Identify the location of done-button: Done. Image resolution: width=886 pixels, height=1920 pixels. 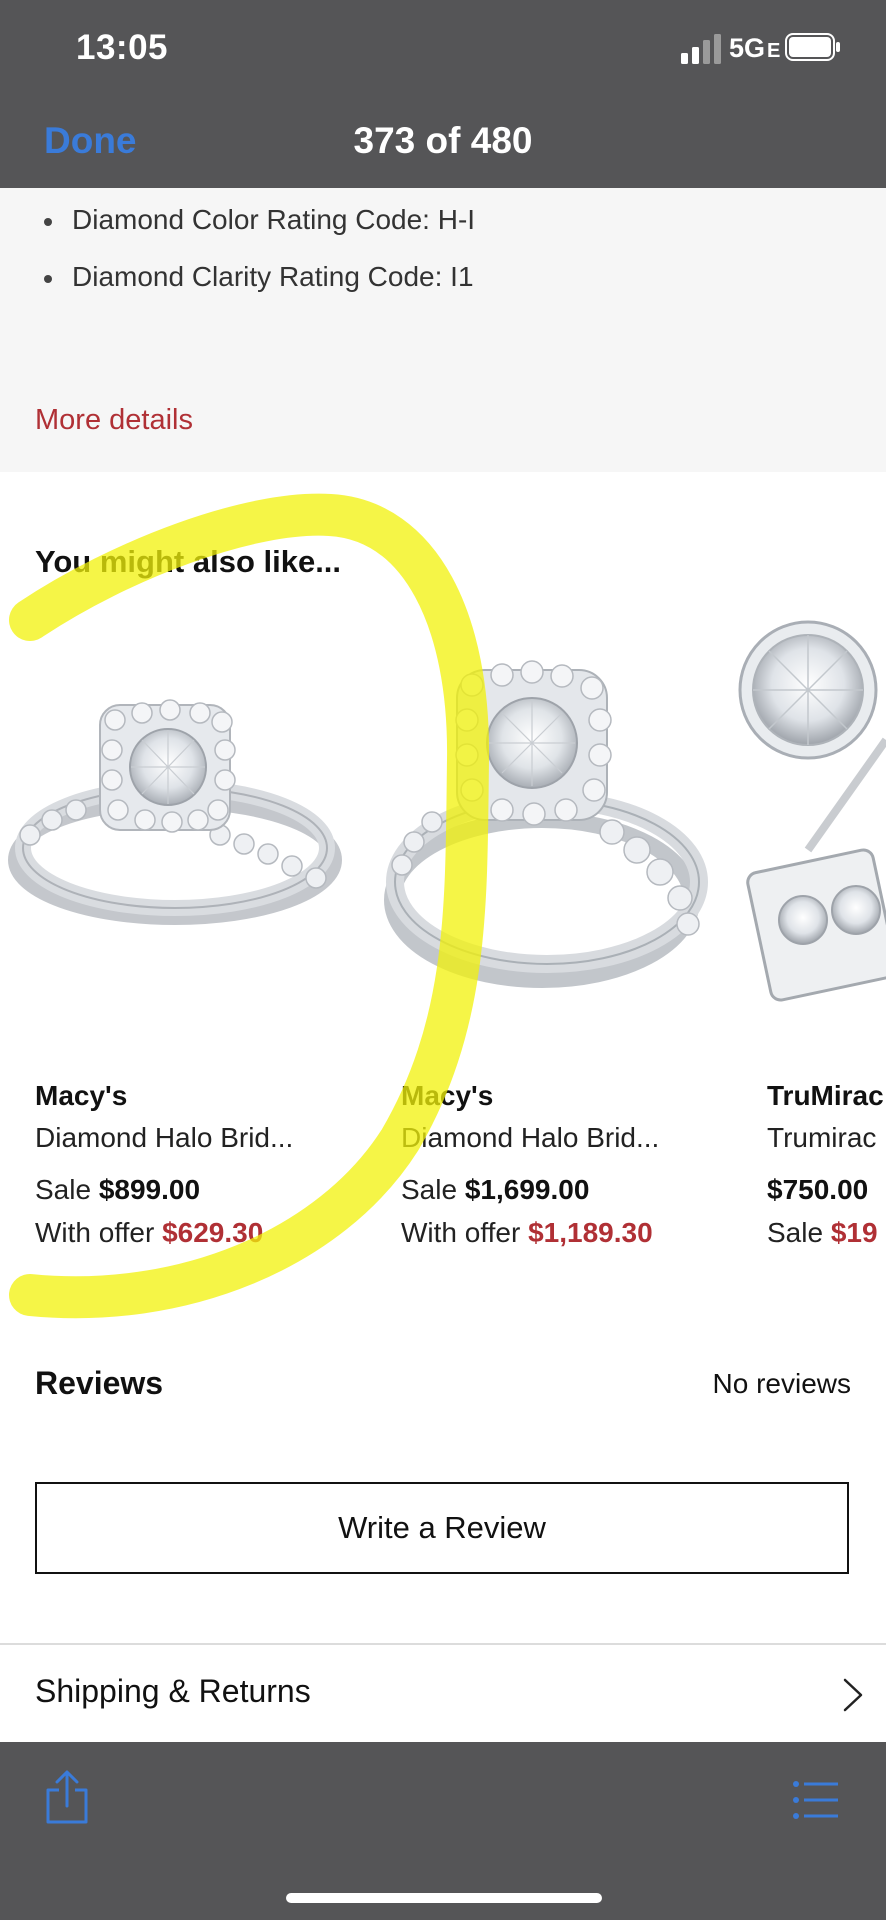
(90, 141).